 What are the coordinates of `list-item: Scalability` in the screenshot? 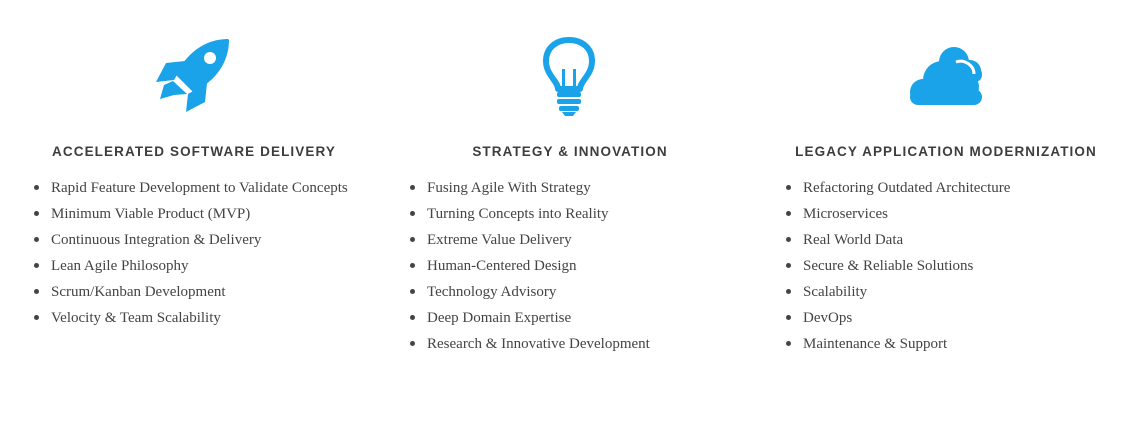 It's located at (944, 292).